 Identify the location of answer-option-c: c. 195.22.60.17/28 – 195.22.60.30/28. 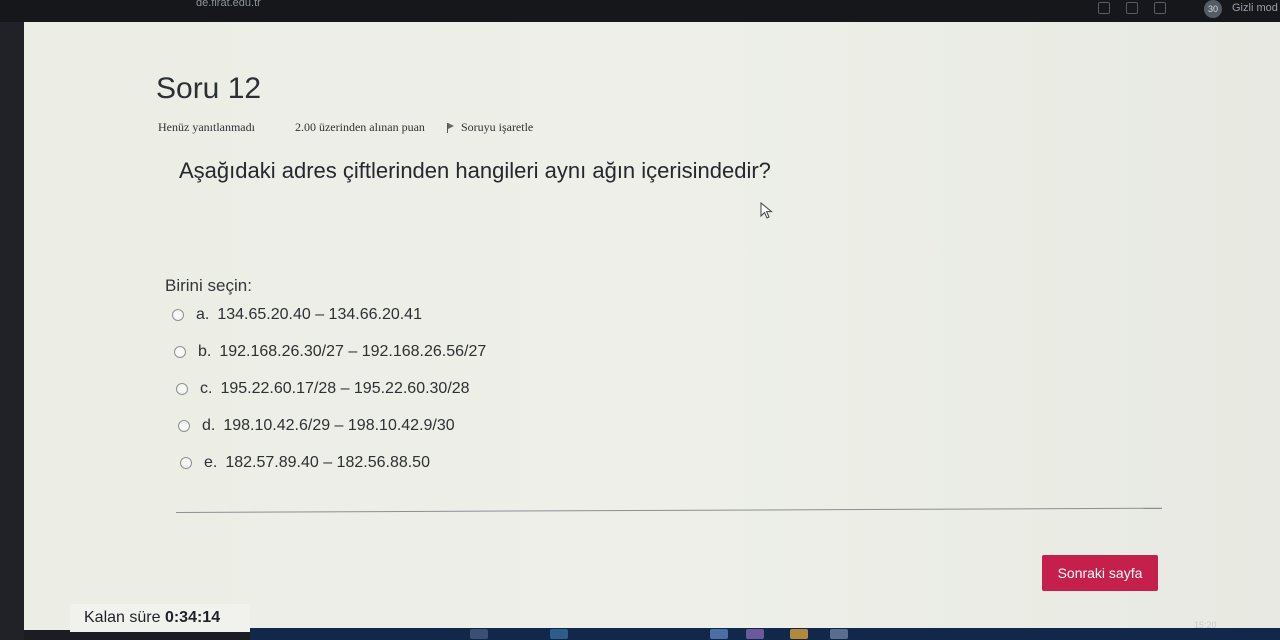
(323, 389).